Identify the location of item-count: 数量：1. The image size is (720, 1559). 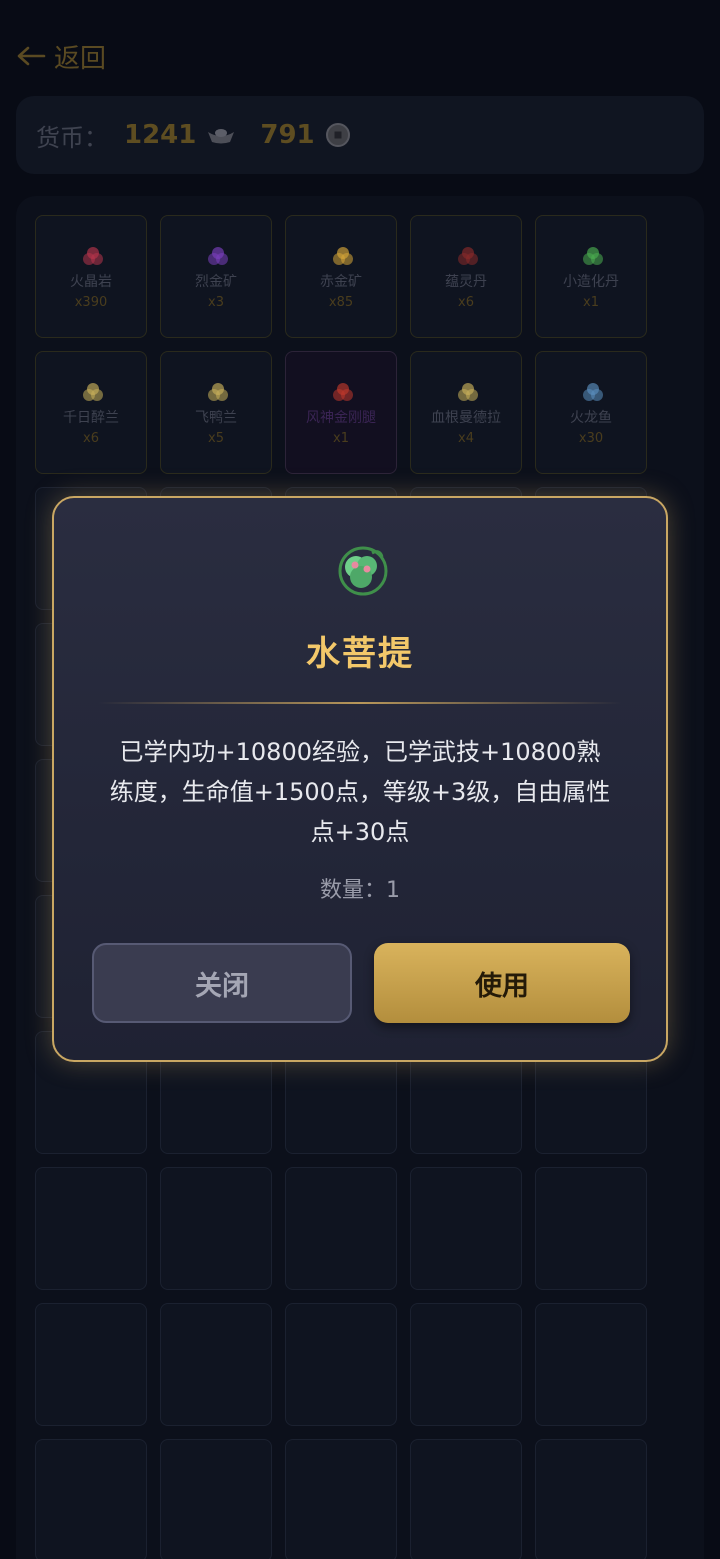
(360, 890).